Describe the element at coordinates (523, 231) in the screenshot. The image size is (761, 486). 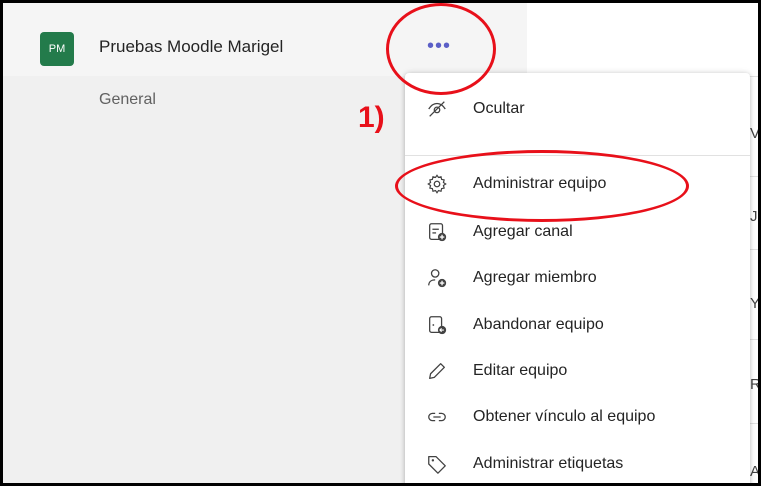
I see `menu-item-label: Agregar canal` at that location.